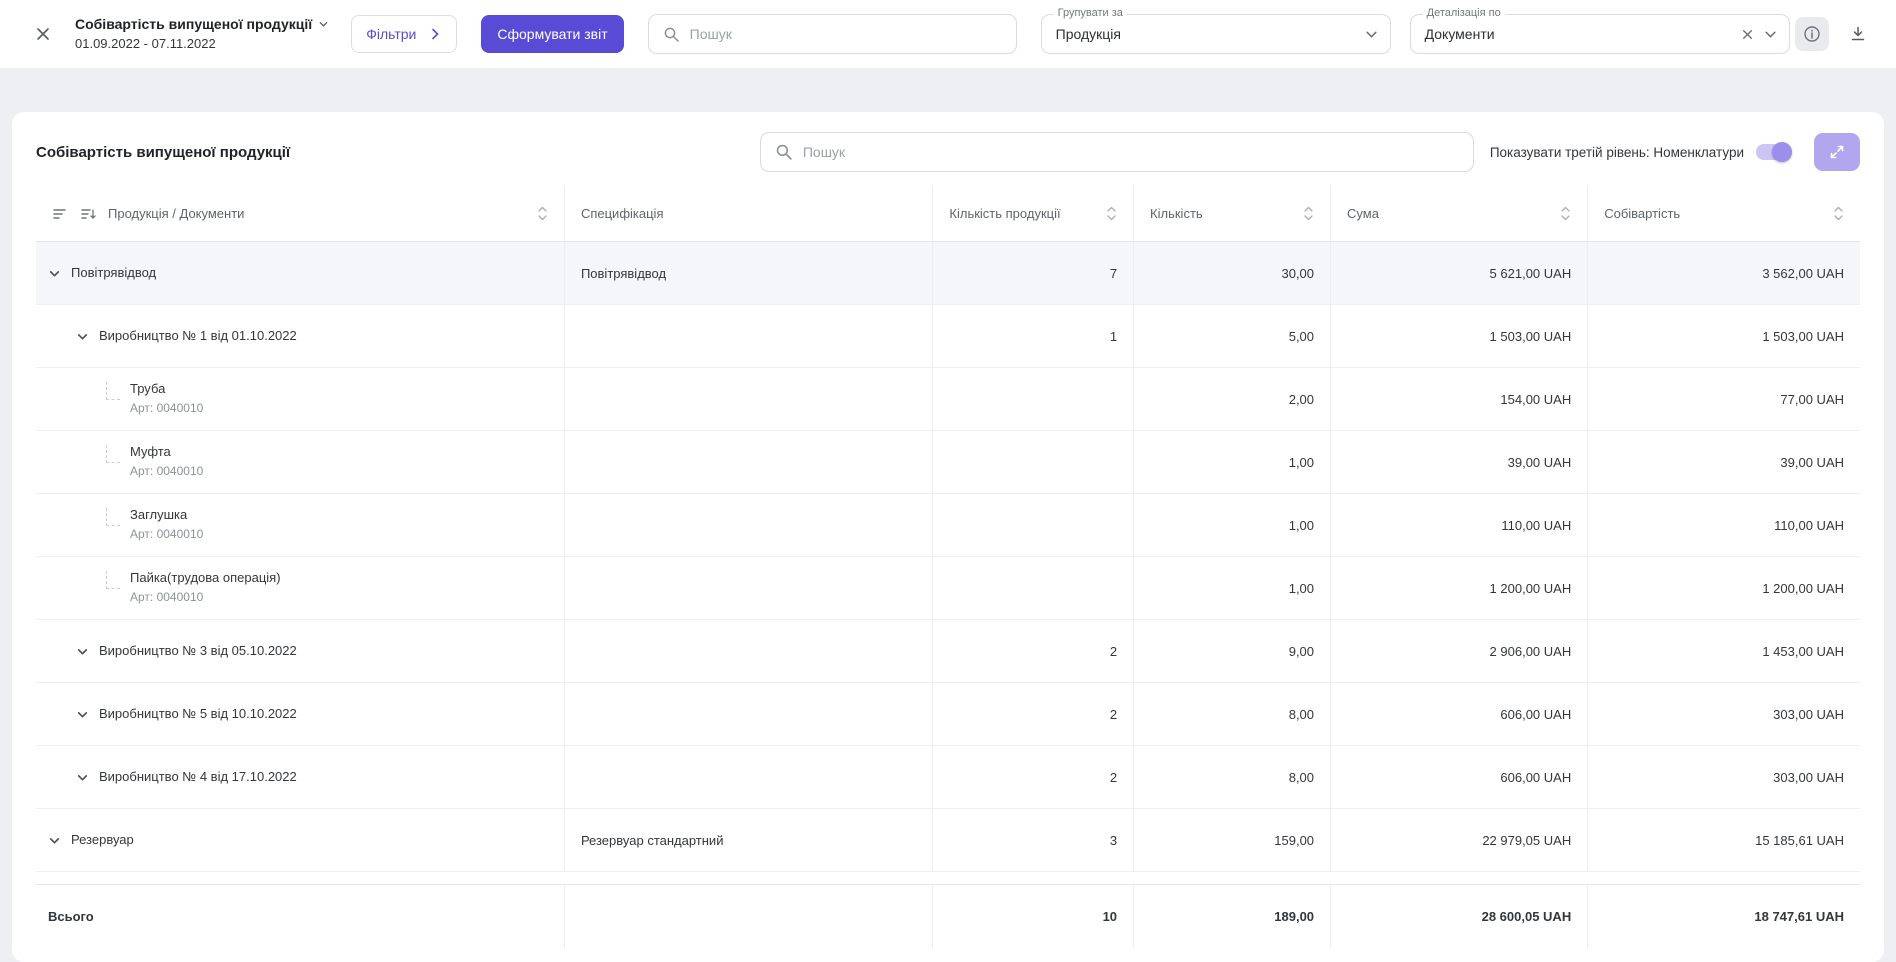  What do you see at coordinates (1803, 588) in the screenshot?
I see `cell-cost: 1 200,00 UAH` at bounding box center [1803, 588].